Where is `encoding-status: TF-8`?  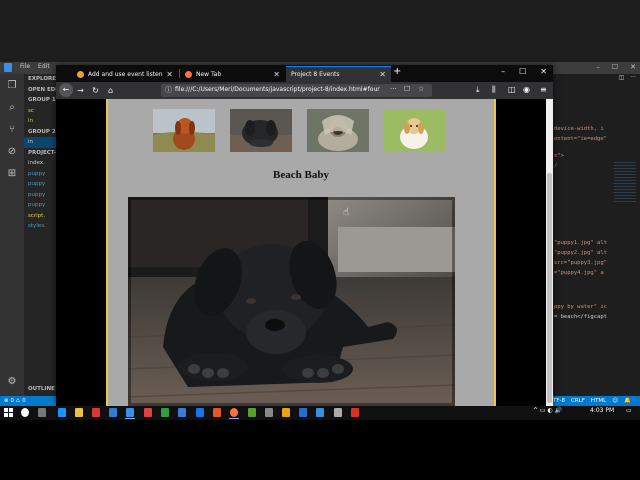
encoding-status: TF-8 is located at coordinates (559, 401).